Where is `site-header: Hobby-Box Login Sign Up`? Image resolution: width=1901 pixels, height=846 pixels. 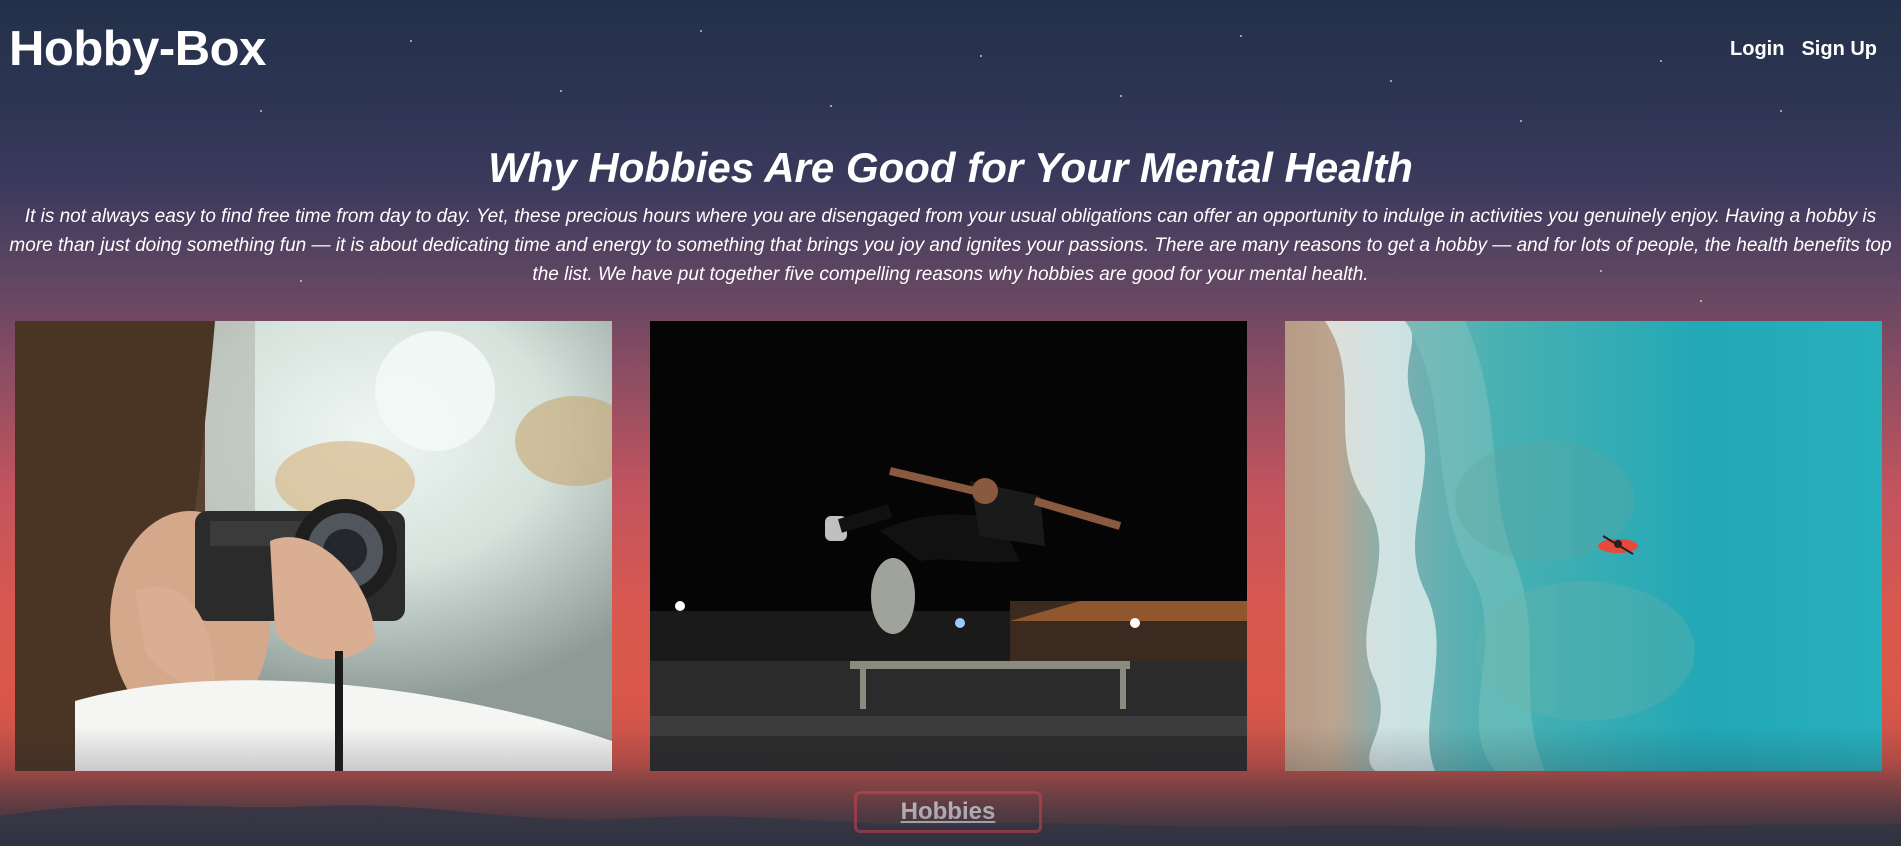 site-header: Hobby-Box Login Sign Up is located at coordinates (950, 50).